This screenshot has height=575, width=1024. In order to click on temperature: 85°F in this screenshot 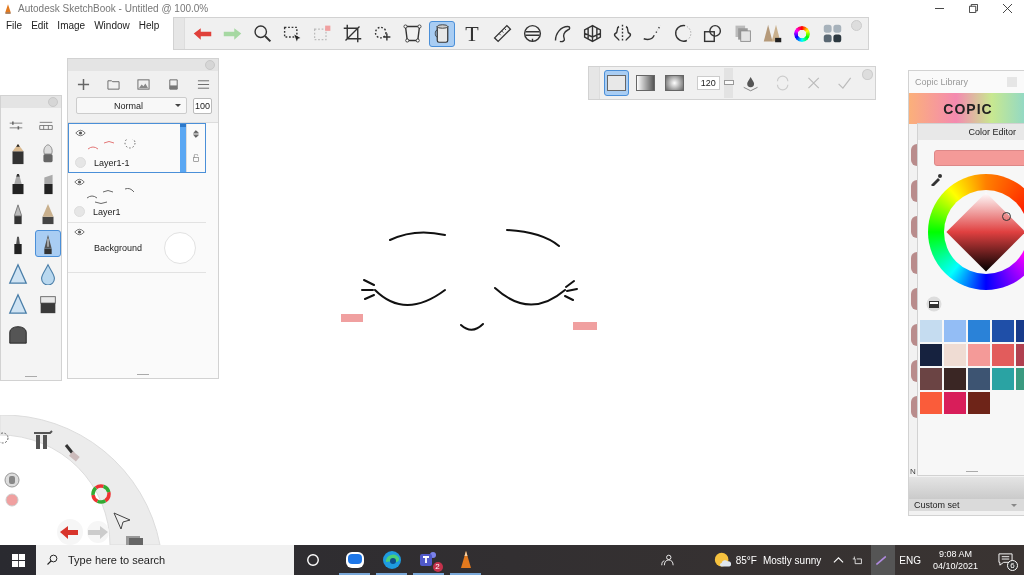, I will do `click(746, 560)`.